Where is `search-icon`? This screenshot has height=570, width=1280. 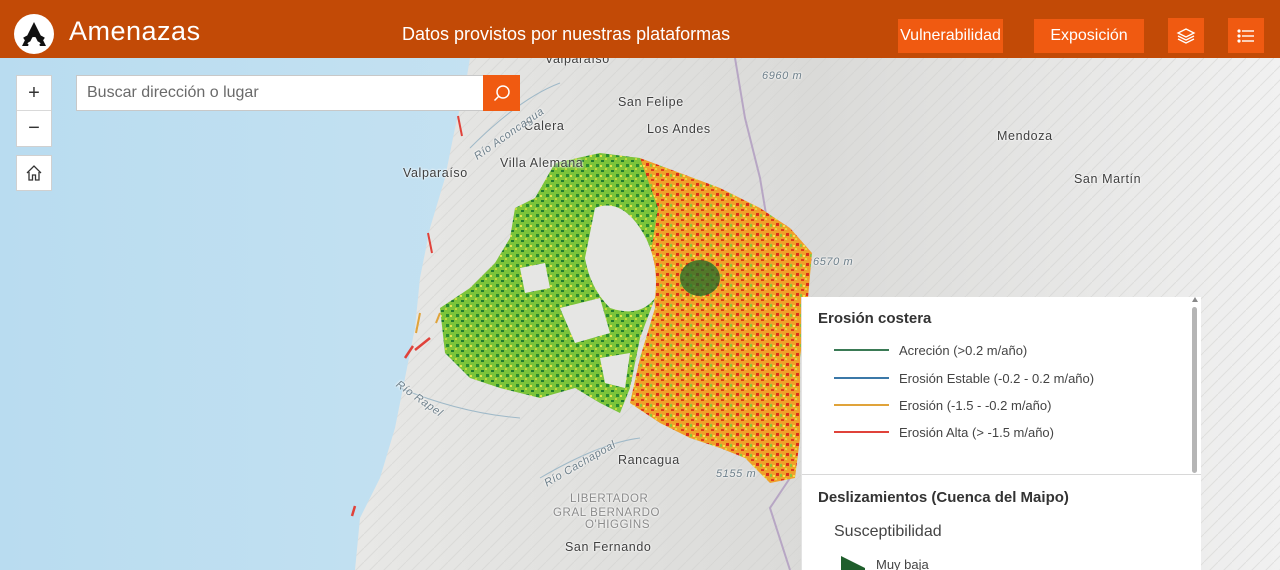
search-icon is located at coordinates (501, 93).